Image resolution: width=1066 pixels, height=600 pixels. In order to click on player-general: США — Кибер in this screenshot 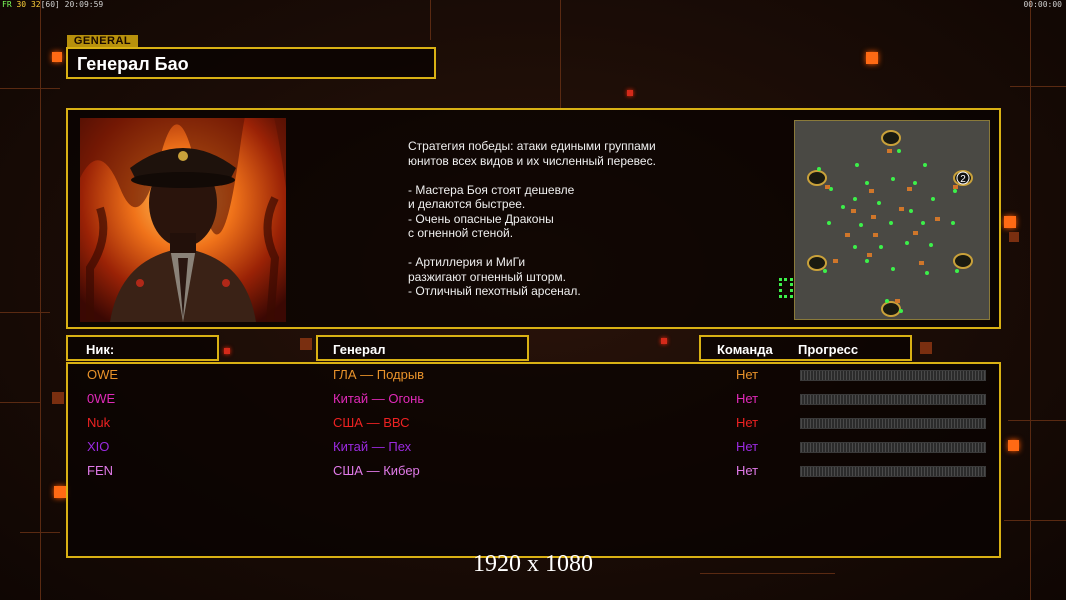, I will do `click(376, 470)`.